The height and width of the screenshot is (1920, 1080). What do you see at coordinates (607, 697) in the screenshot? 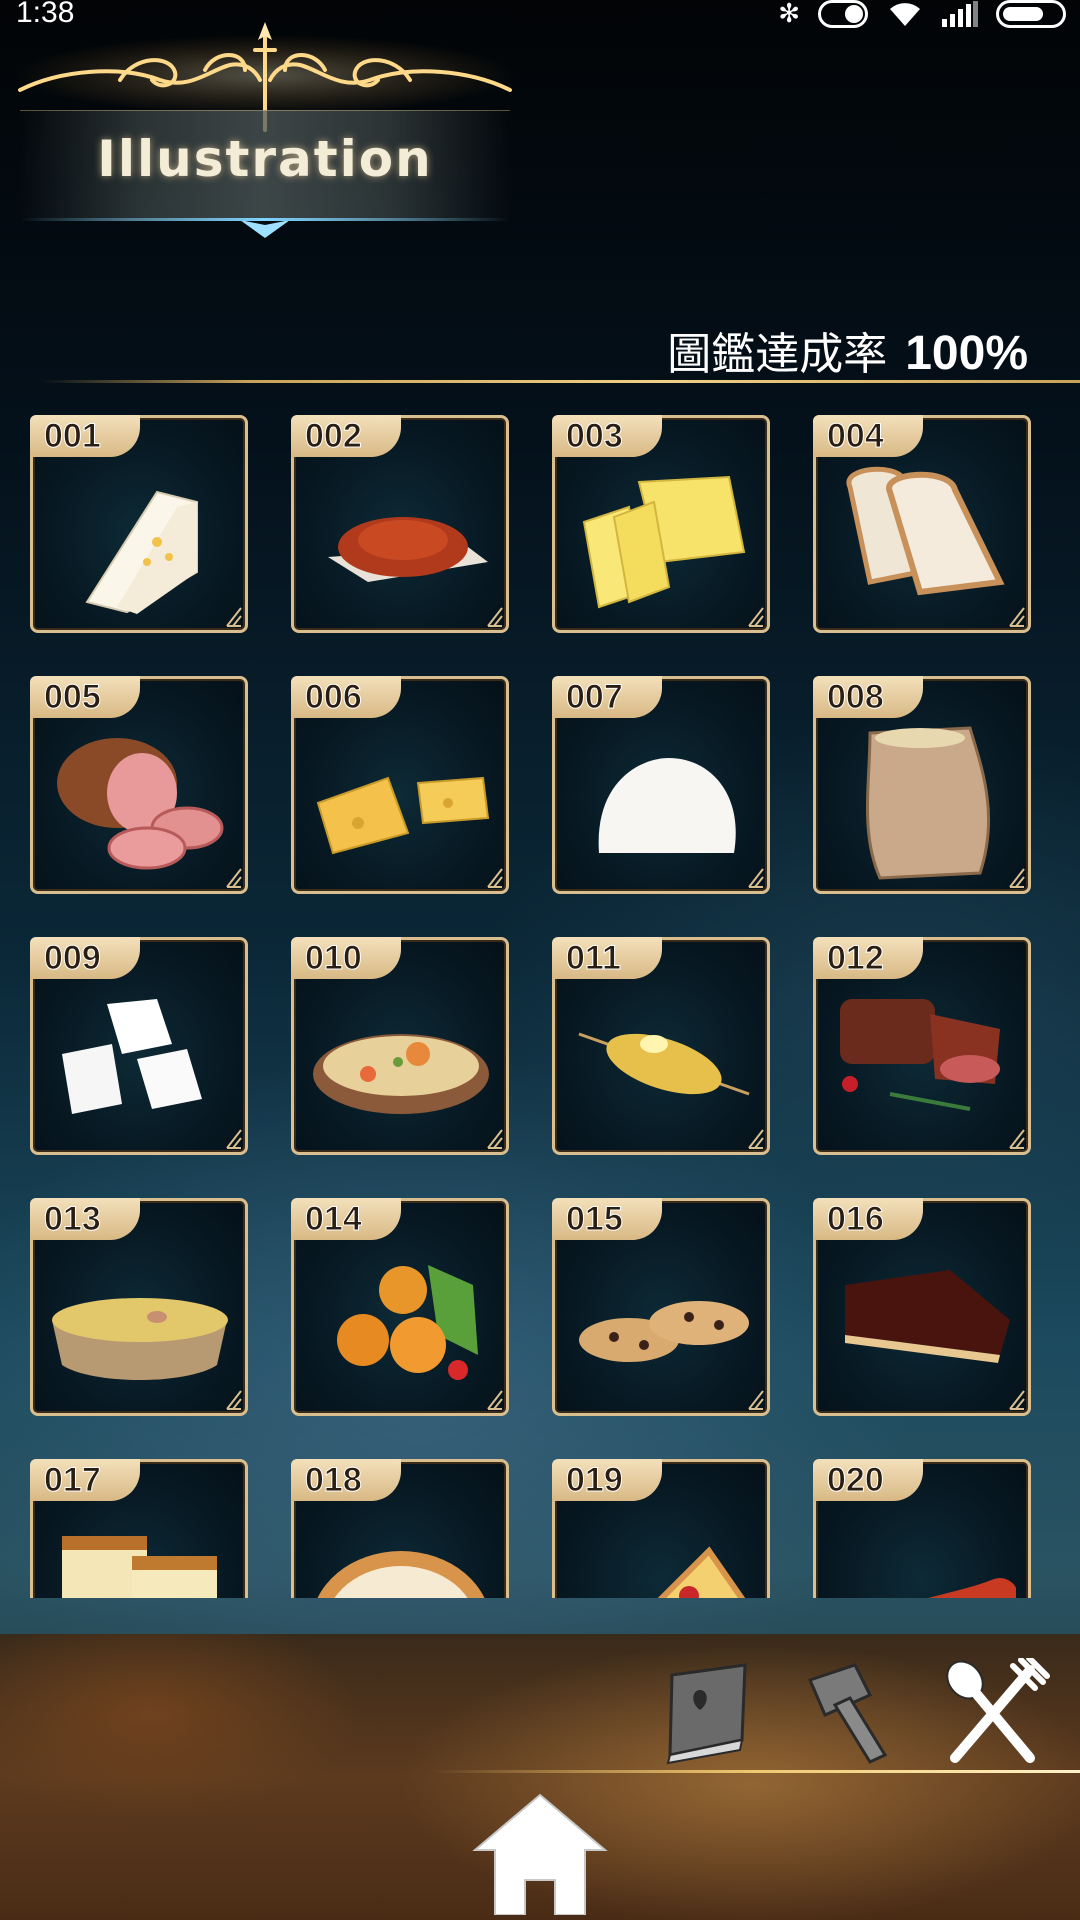
I see `card-number: 007` at bounding box center [607, 697].